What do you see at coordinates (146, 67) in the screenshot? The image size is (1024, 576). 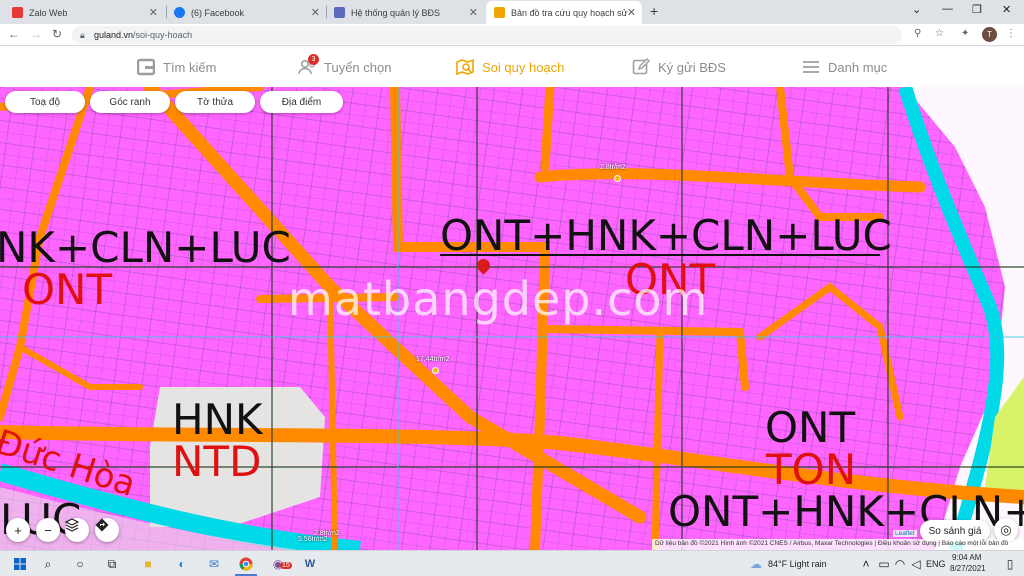 I see `guland-logo-icon` at bounding box center [146, 67].